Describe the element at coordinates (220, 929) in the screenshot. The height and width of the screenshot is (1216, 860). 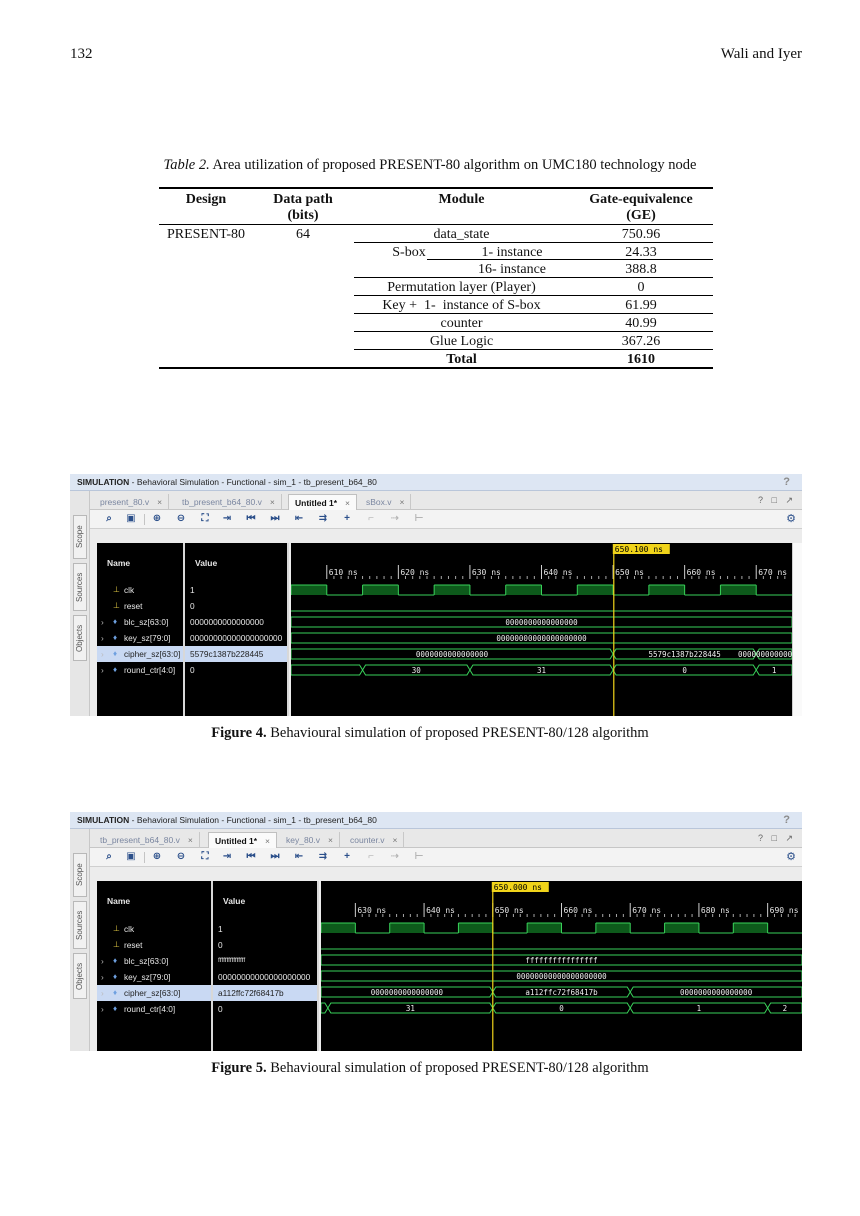
I see `signal-value: 1` at that location.